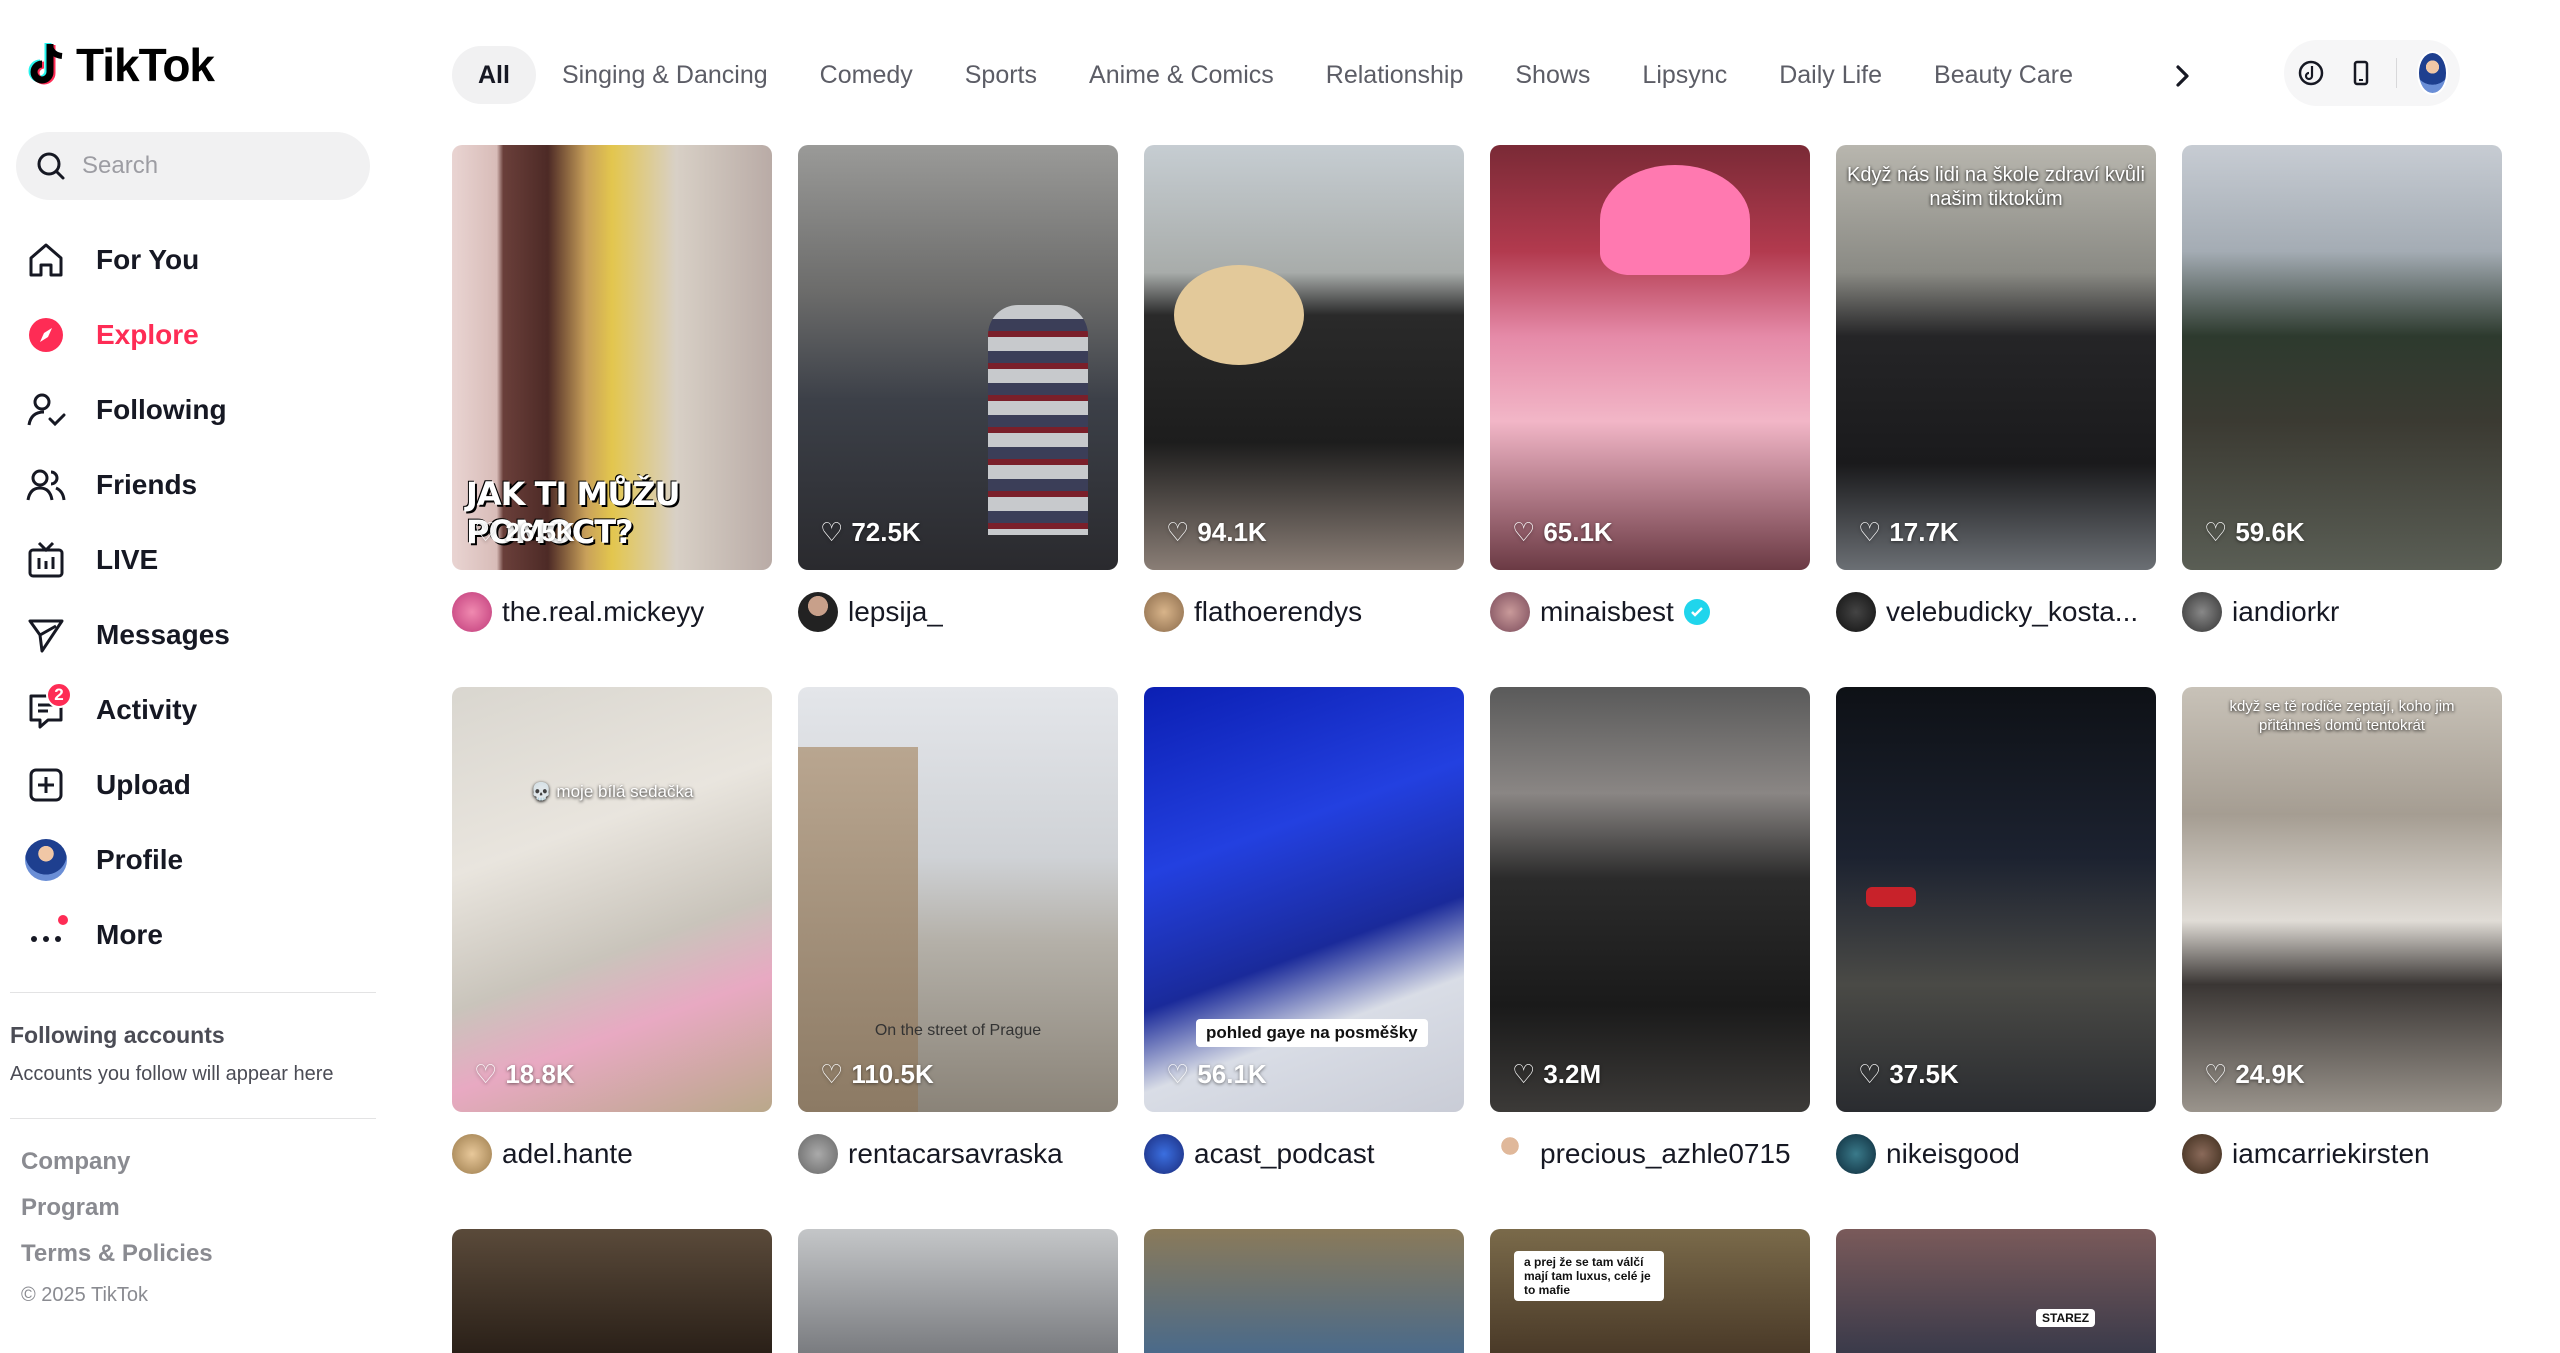 Image resolution: width=2560 pixels, height=1353 pixels. I want to click on nav-explore: Explore, so click(204, 334).